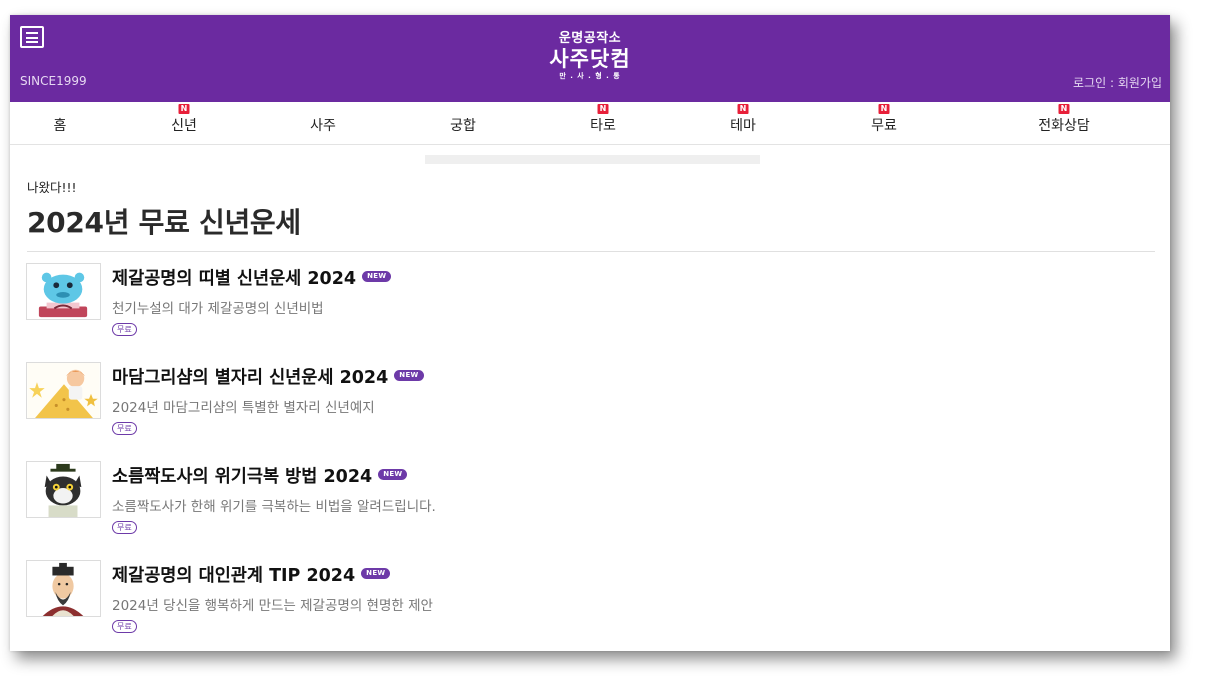 This screenshot has height=690, width=1206. I want to click on auth-links: 로그인 : 회원가입, so click(1117, 82).